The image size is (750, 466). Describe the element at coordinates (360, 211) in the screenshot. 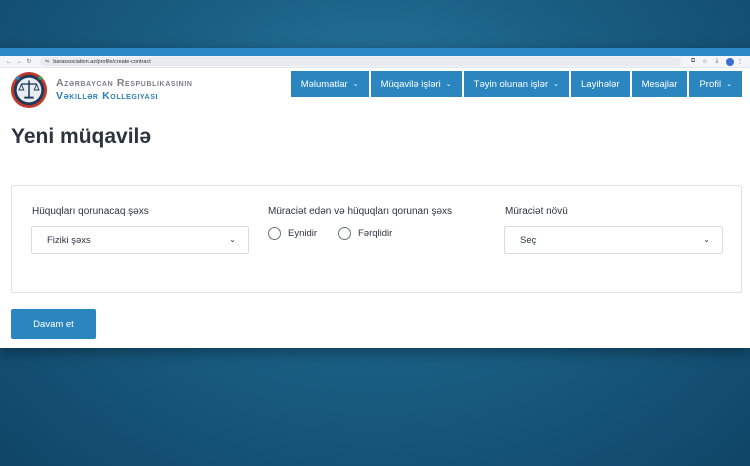

I see `applicant-label: Müraciət edən və hüquqları qorunan şəxs` at that location.